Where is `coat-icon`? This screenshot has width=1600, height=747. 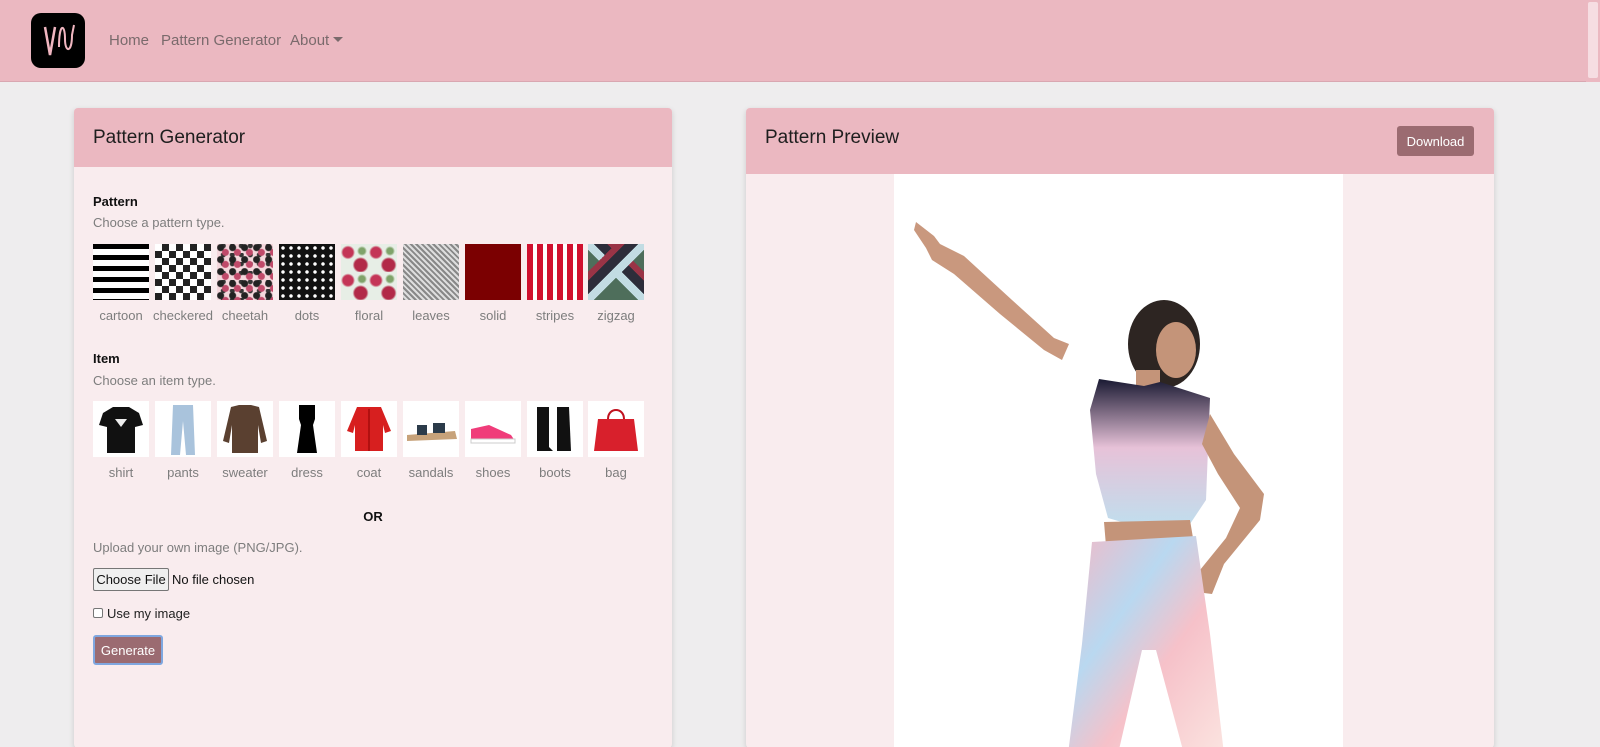 coat-icon is located at coordinates (369, 429).